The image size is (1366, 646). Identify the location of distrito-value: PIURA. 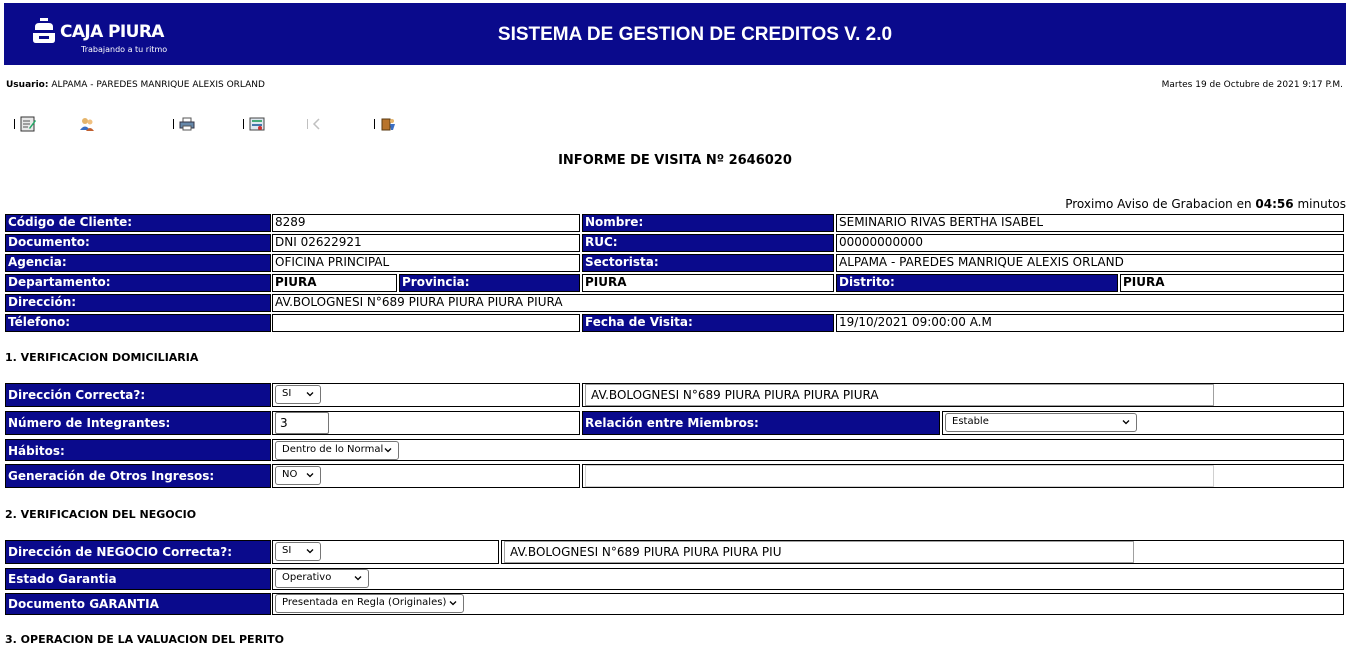
(1232, 283).